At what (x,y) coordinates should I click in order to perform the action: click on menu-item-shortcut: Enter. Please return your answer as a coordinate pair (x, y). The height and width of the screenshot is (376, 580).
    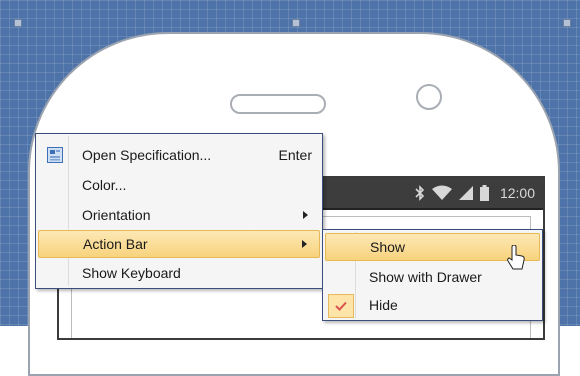
    Looking at the image, I should click on (295, 155).